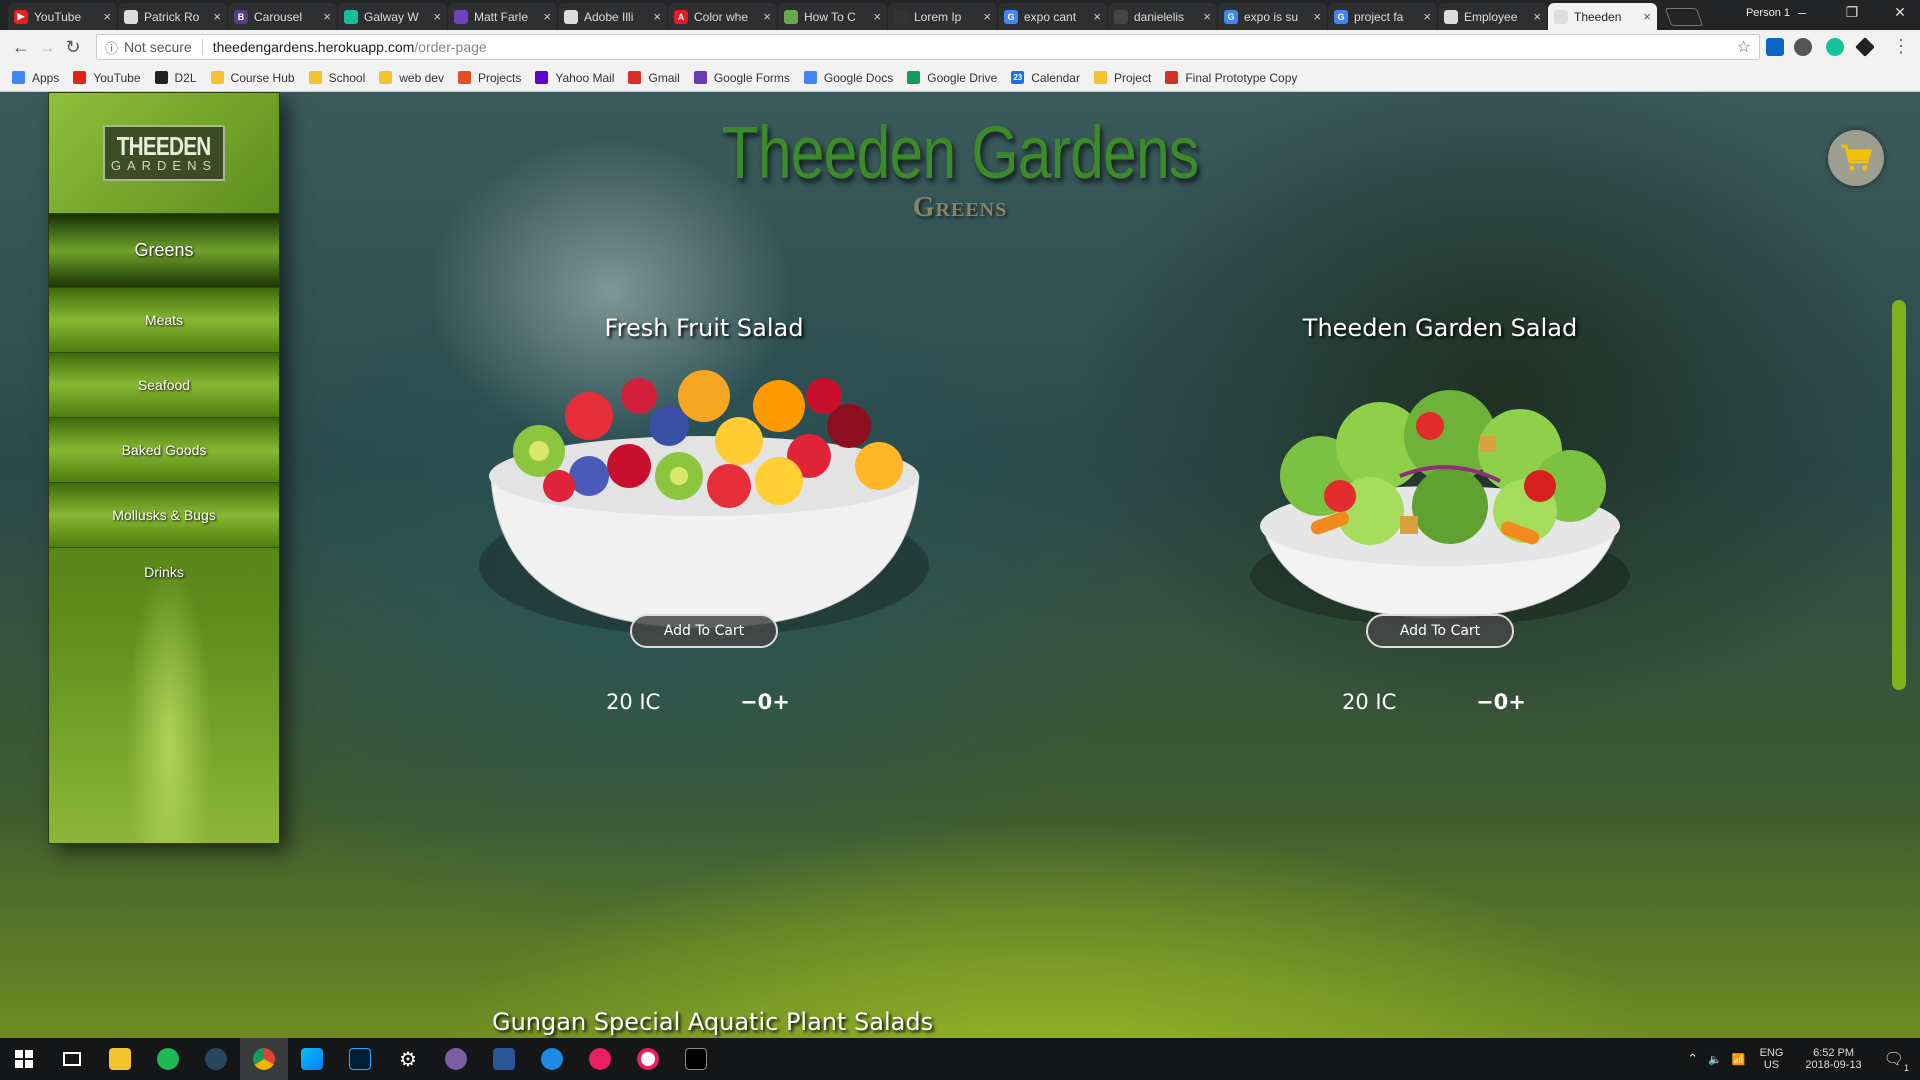 The height and width of the screenshot is (1080, 1920). Describe the element at coordinates (164, 319) in the screenshot. I see `nav-item-meats: Meats` at that location.